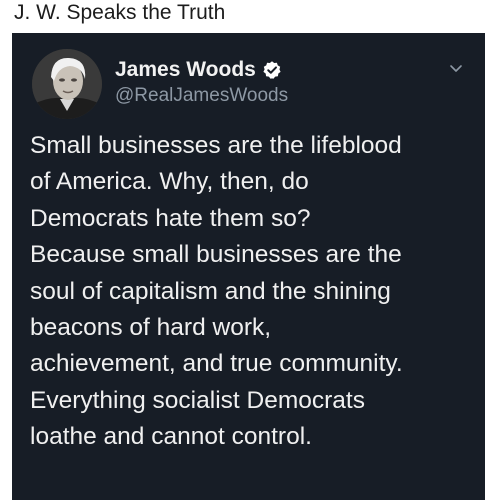  I want to click on tweet-text-line: beacons of hard work,, so click(151, 328).